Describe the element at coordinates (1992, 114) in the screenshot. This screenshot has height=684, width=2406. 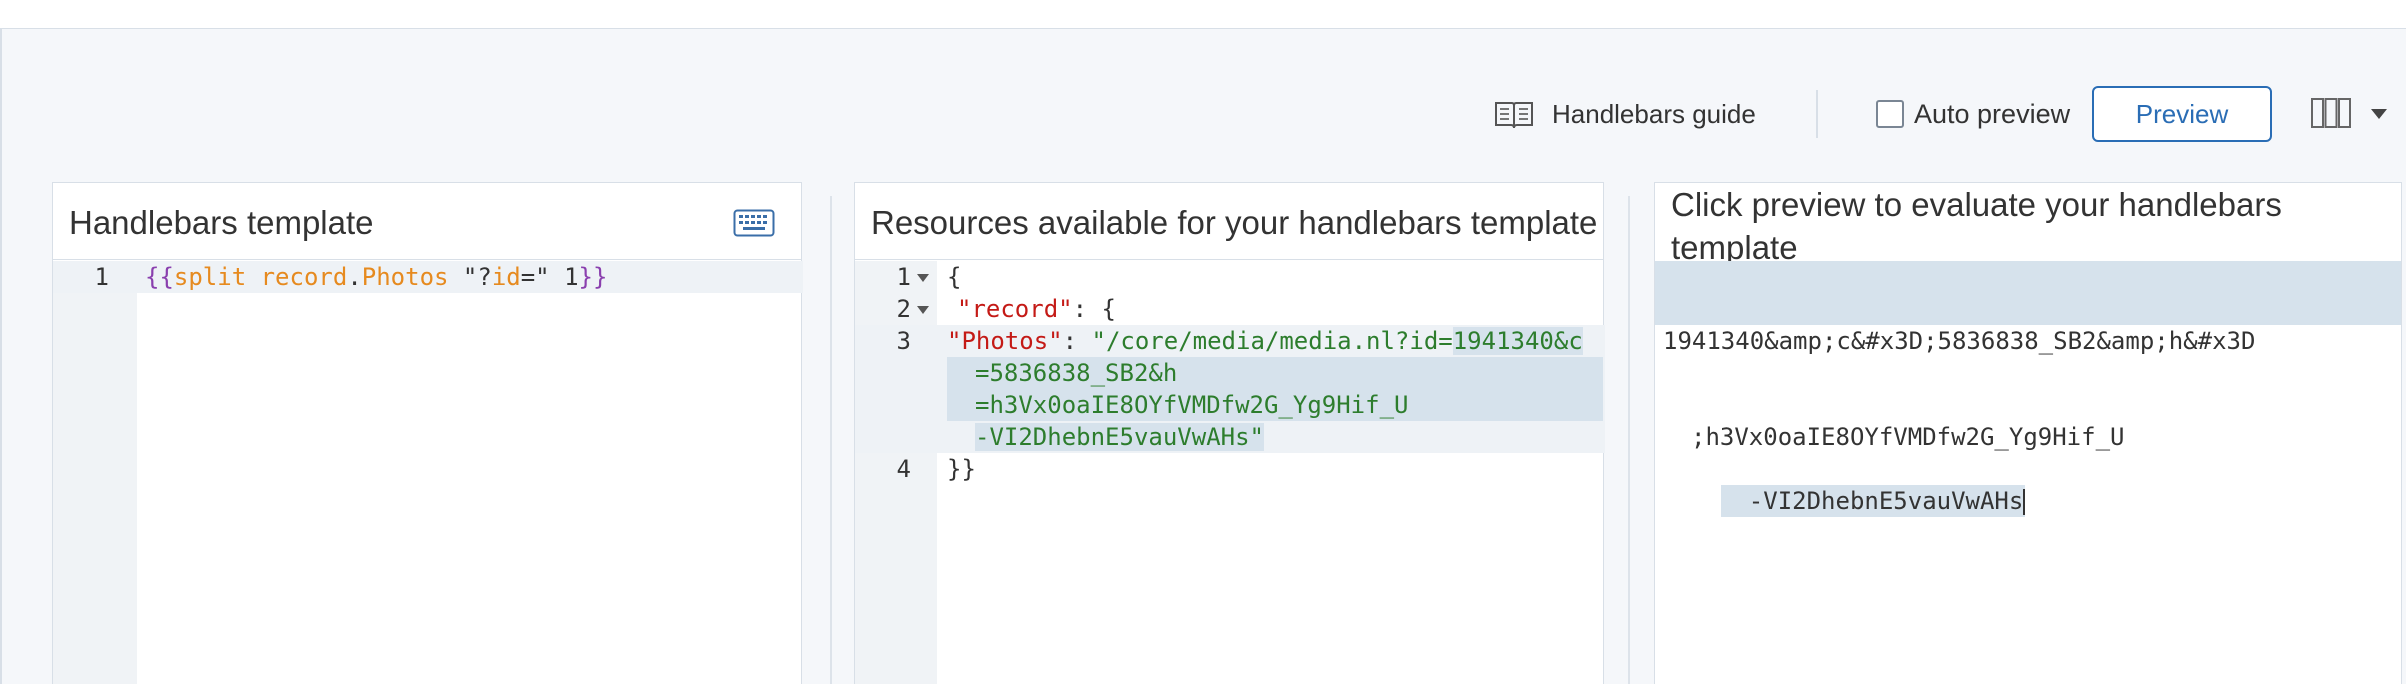
I see `auto-preview-label: Auto preview` at that location.